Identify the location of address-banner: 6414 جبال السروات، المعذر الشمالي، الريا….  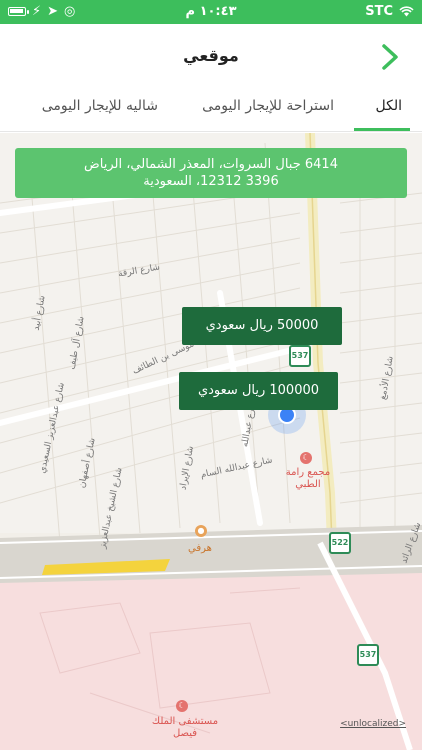
(211, 173).